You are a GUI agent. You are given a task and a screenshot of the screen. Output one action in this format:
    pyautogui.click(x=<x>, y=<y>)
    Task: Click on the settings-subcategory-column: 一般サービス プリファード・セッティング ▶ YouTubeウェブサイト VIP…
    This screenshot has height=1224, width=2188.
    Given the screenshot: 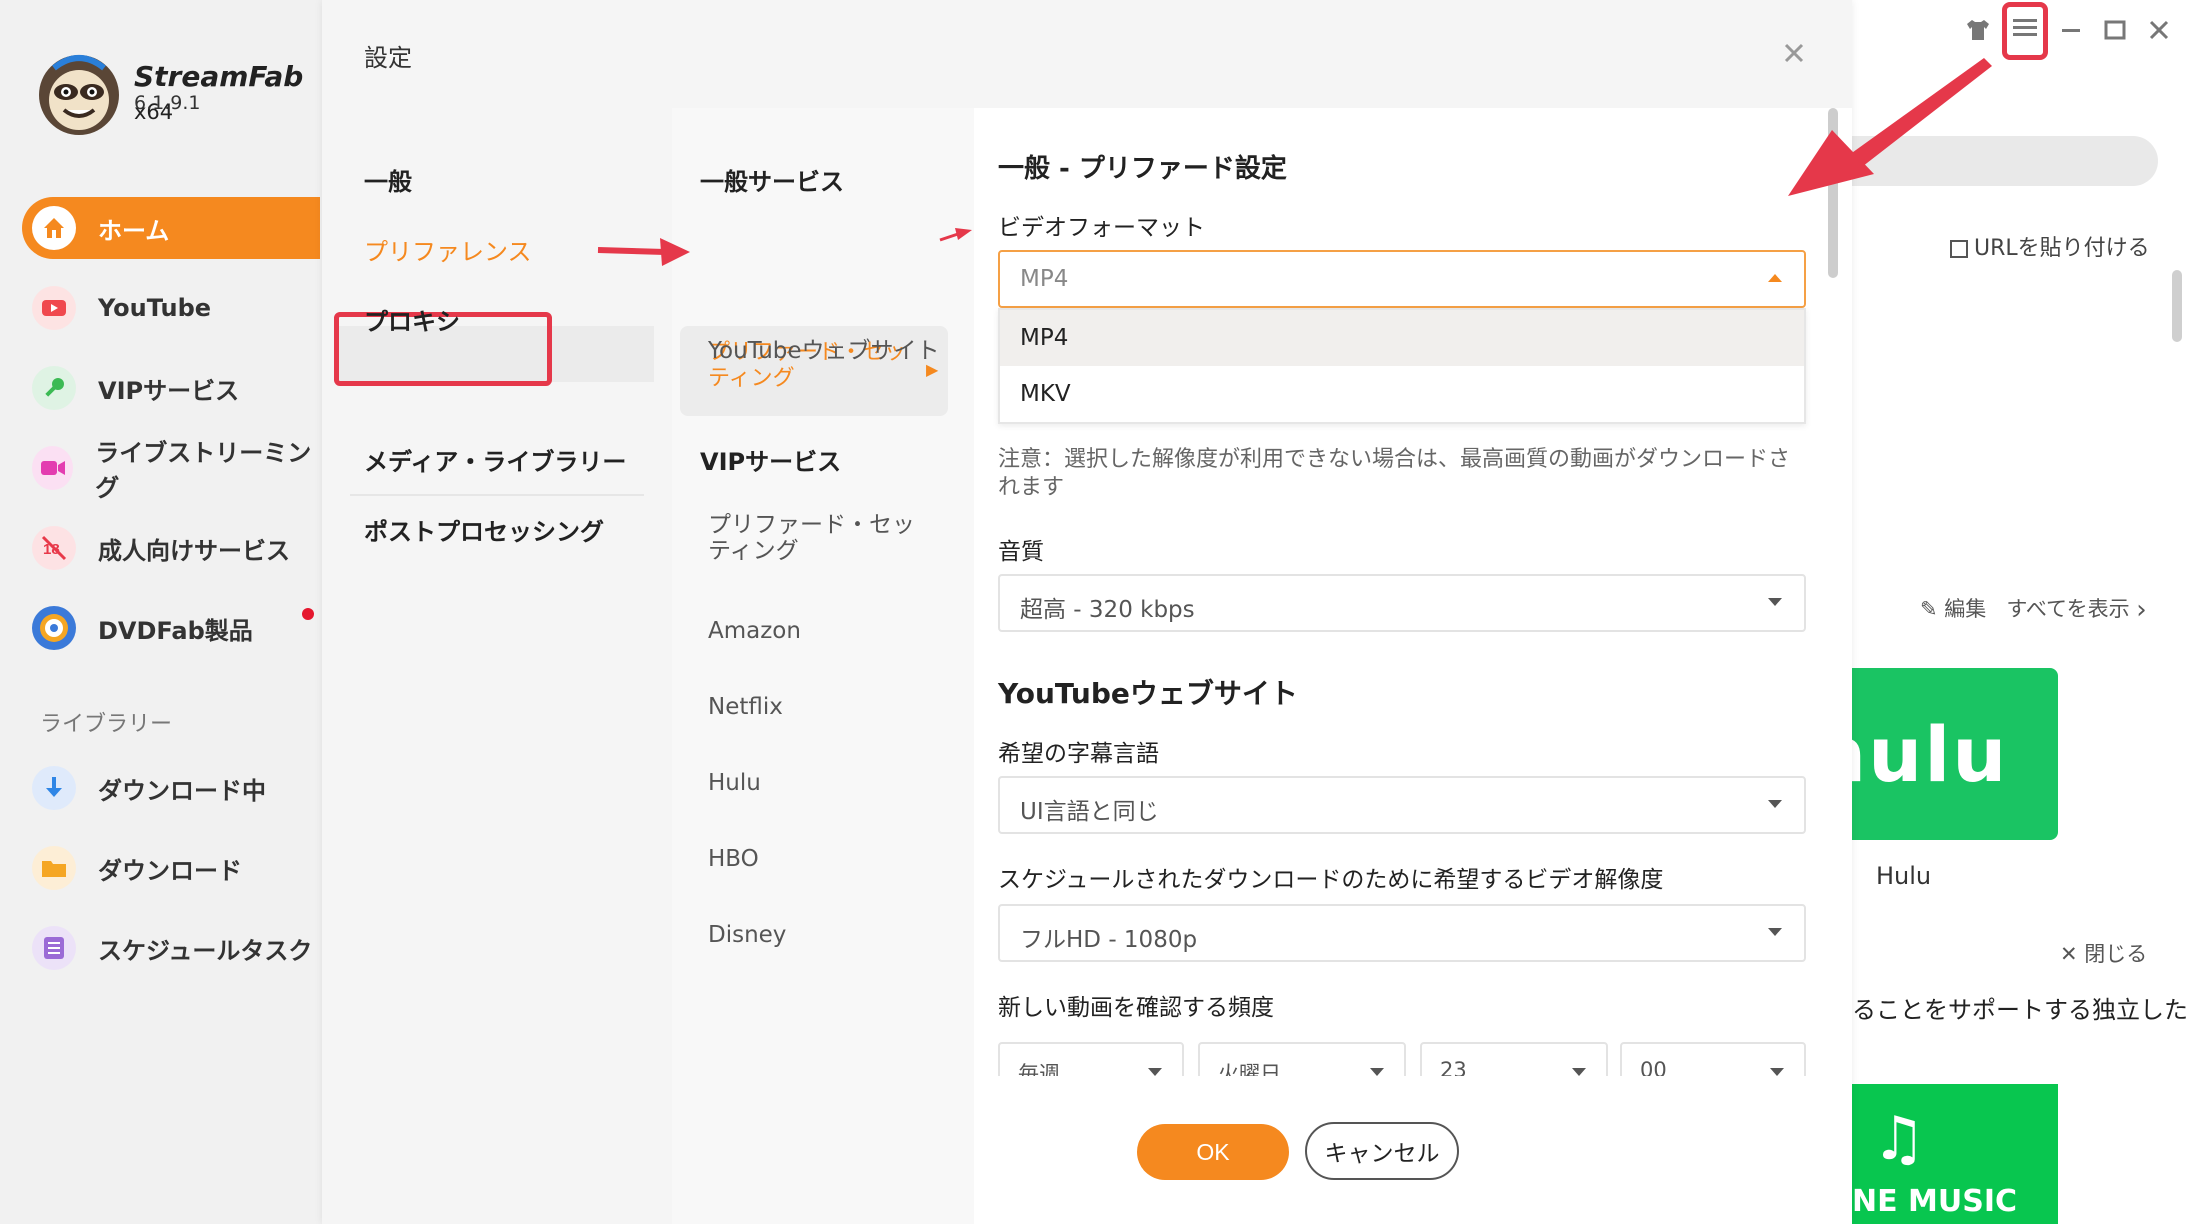 What is the action you would take?
    pyautogui.click(x=823, y=666)
    